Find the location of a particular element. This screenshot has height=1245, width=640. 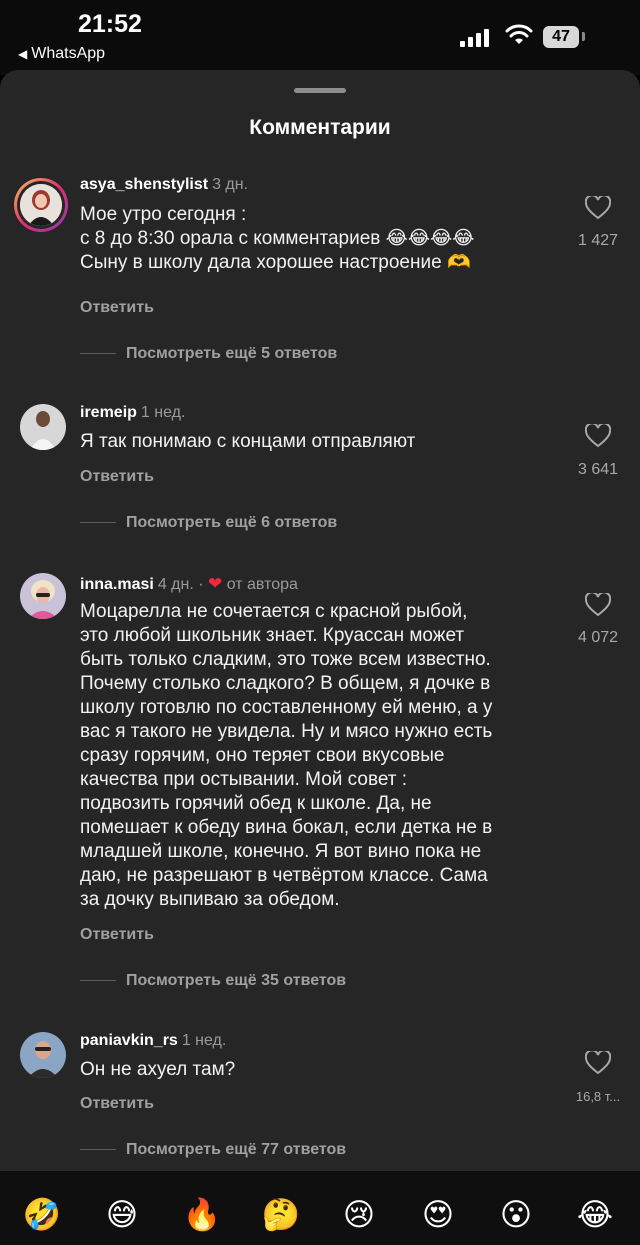

comment-username: paniavkin_rs is located at coordinates (129, 1040).